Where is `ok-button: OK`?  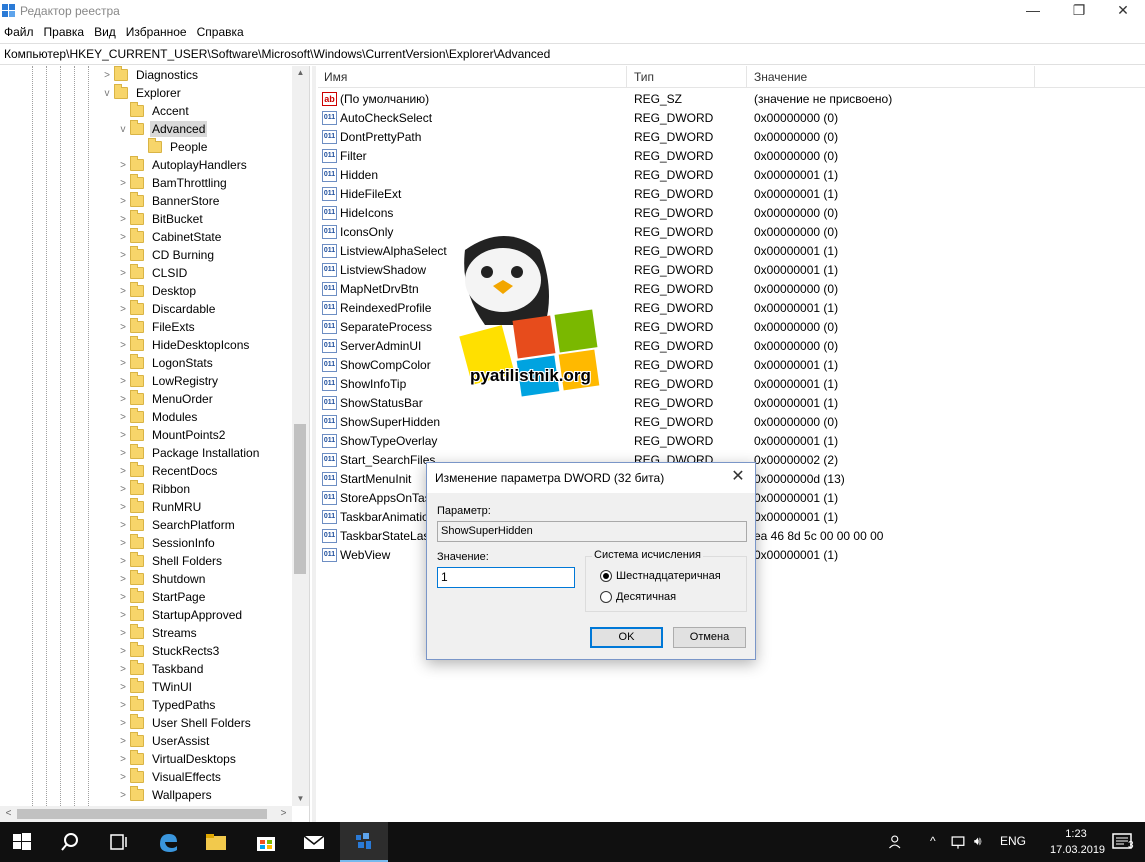 ok-button: OK is located at coordinates (626, 637).